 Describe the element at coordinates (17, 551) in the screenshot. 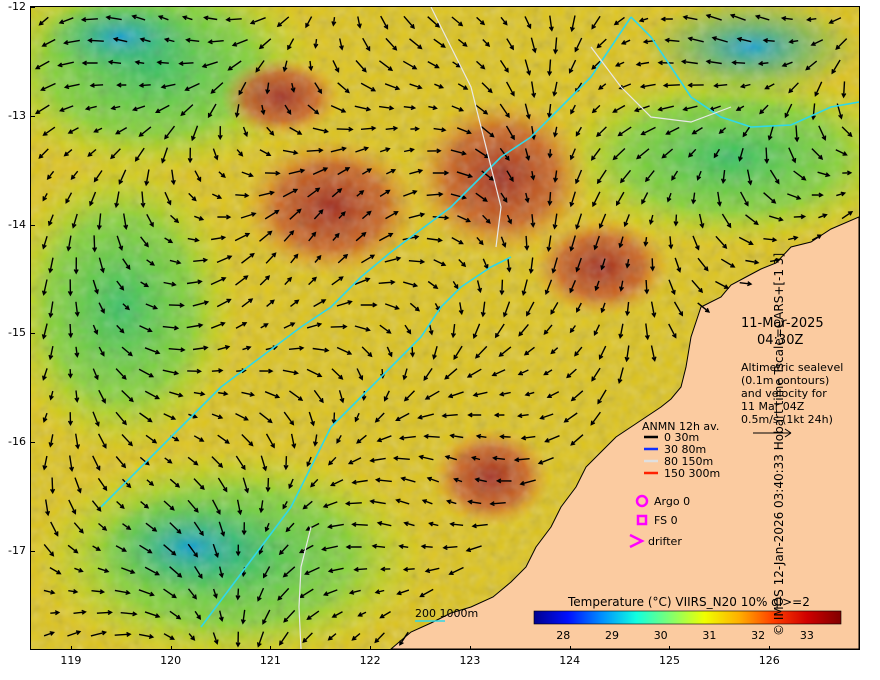

I see `y-tick-label: -17` at that location.